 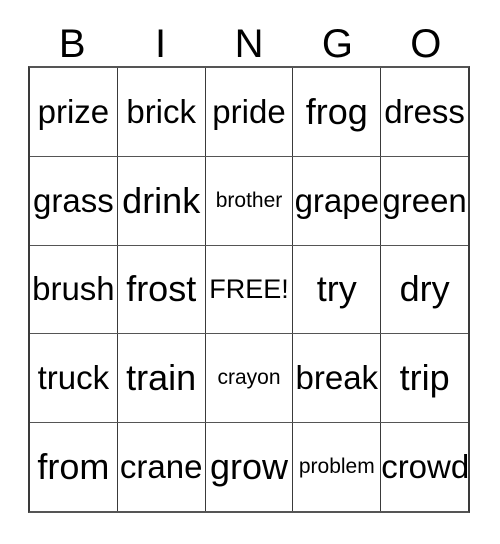 I want to click on bingo-cell-label: grass, so click(x=73, y=200).